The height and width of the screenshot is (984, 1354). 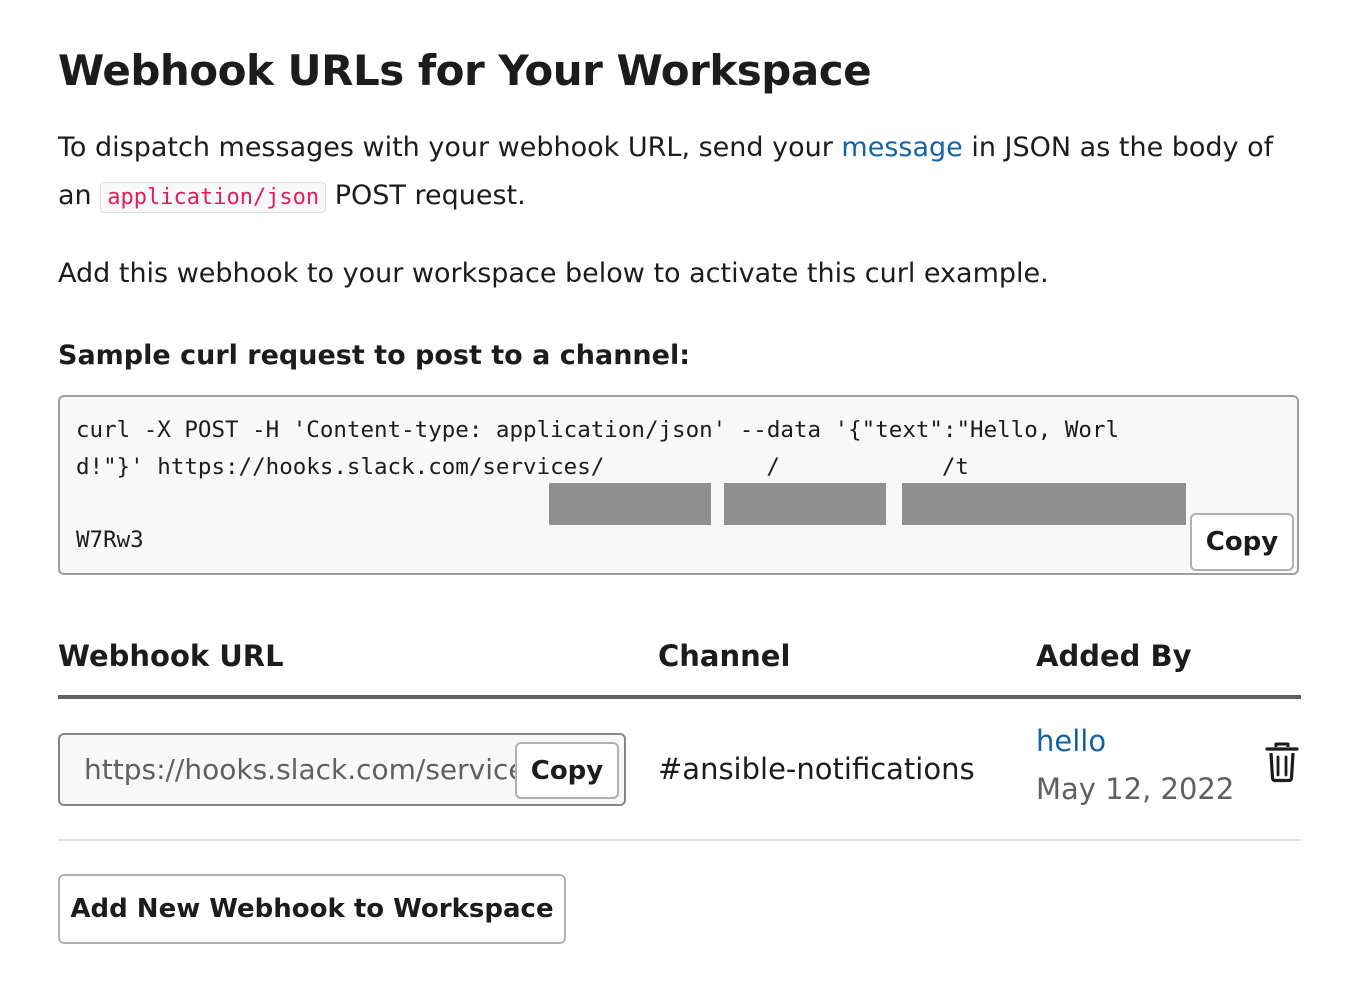 What do you see at coordinates (465, 70) in the screenshot?
I see `page-title: Webhook URLs for Your Workspace` at bounding box center [465, 70].